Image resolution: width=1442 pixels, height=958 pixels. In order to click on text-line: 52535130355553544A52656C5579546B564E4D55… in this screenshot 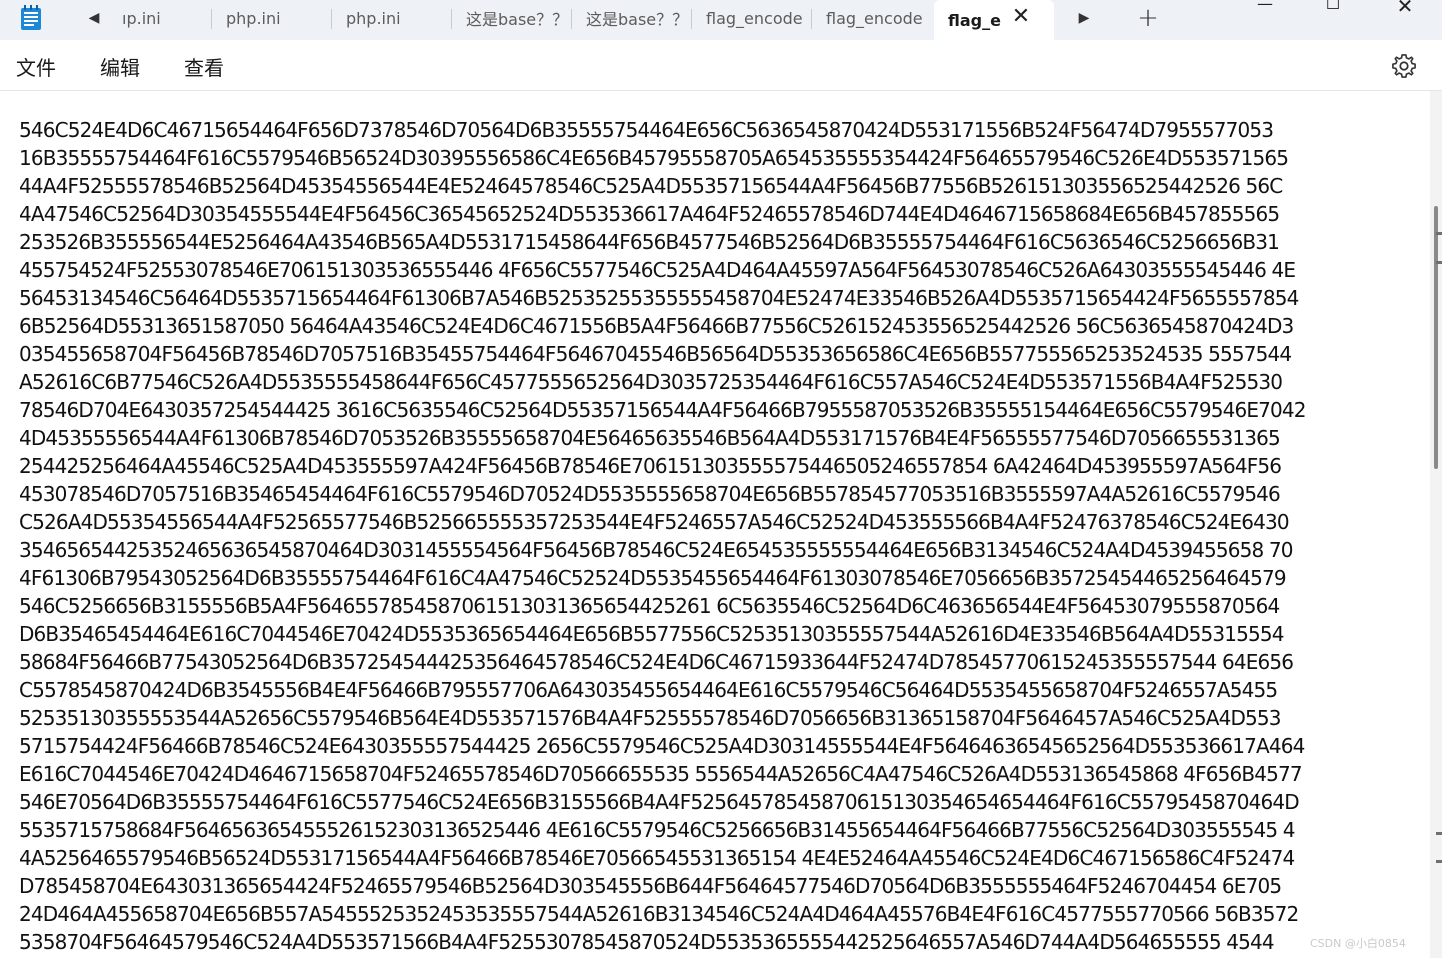, I will do `click(650, 718)`.